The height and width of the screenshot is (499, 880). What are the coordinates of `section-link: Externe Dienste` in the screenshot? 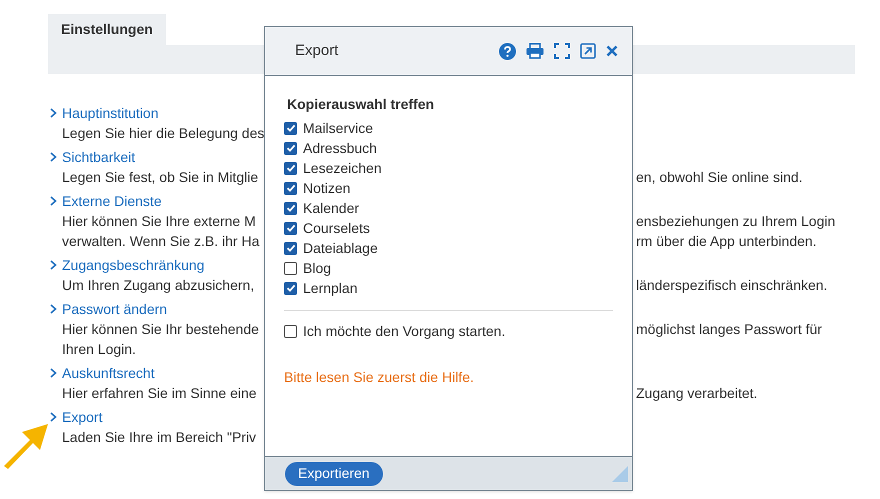 It's located at (106, 201).